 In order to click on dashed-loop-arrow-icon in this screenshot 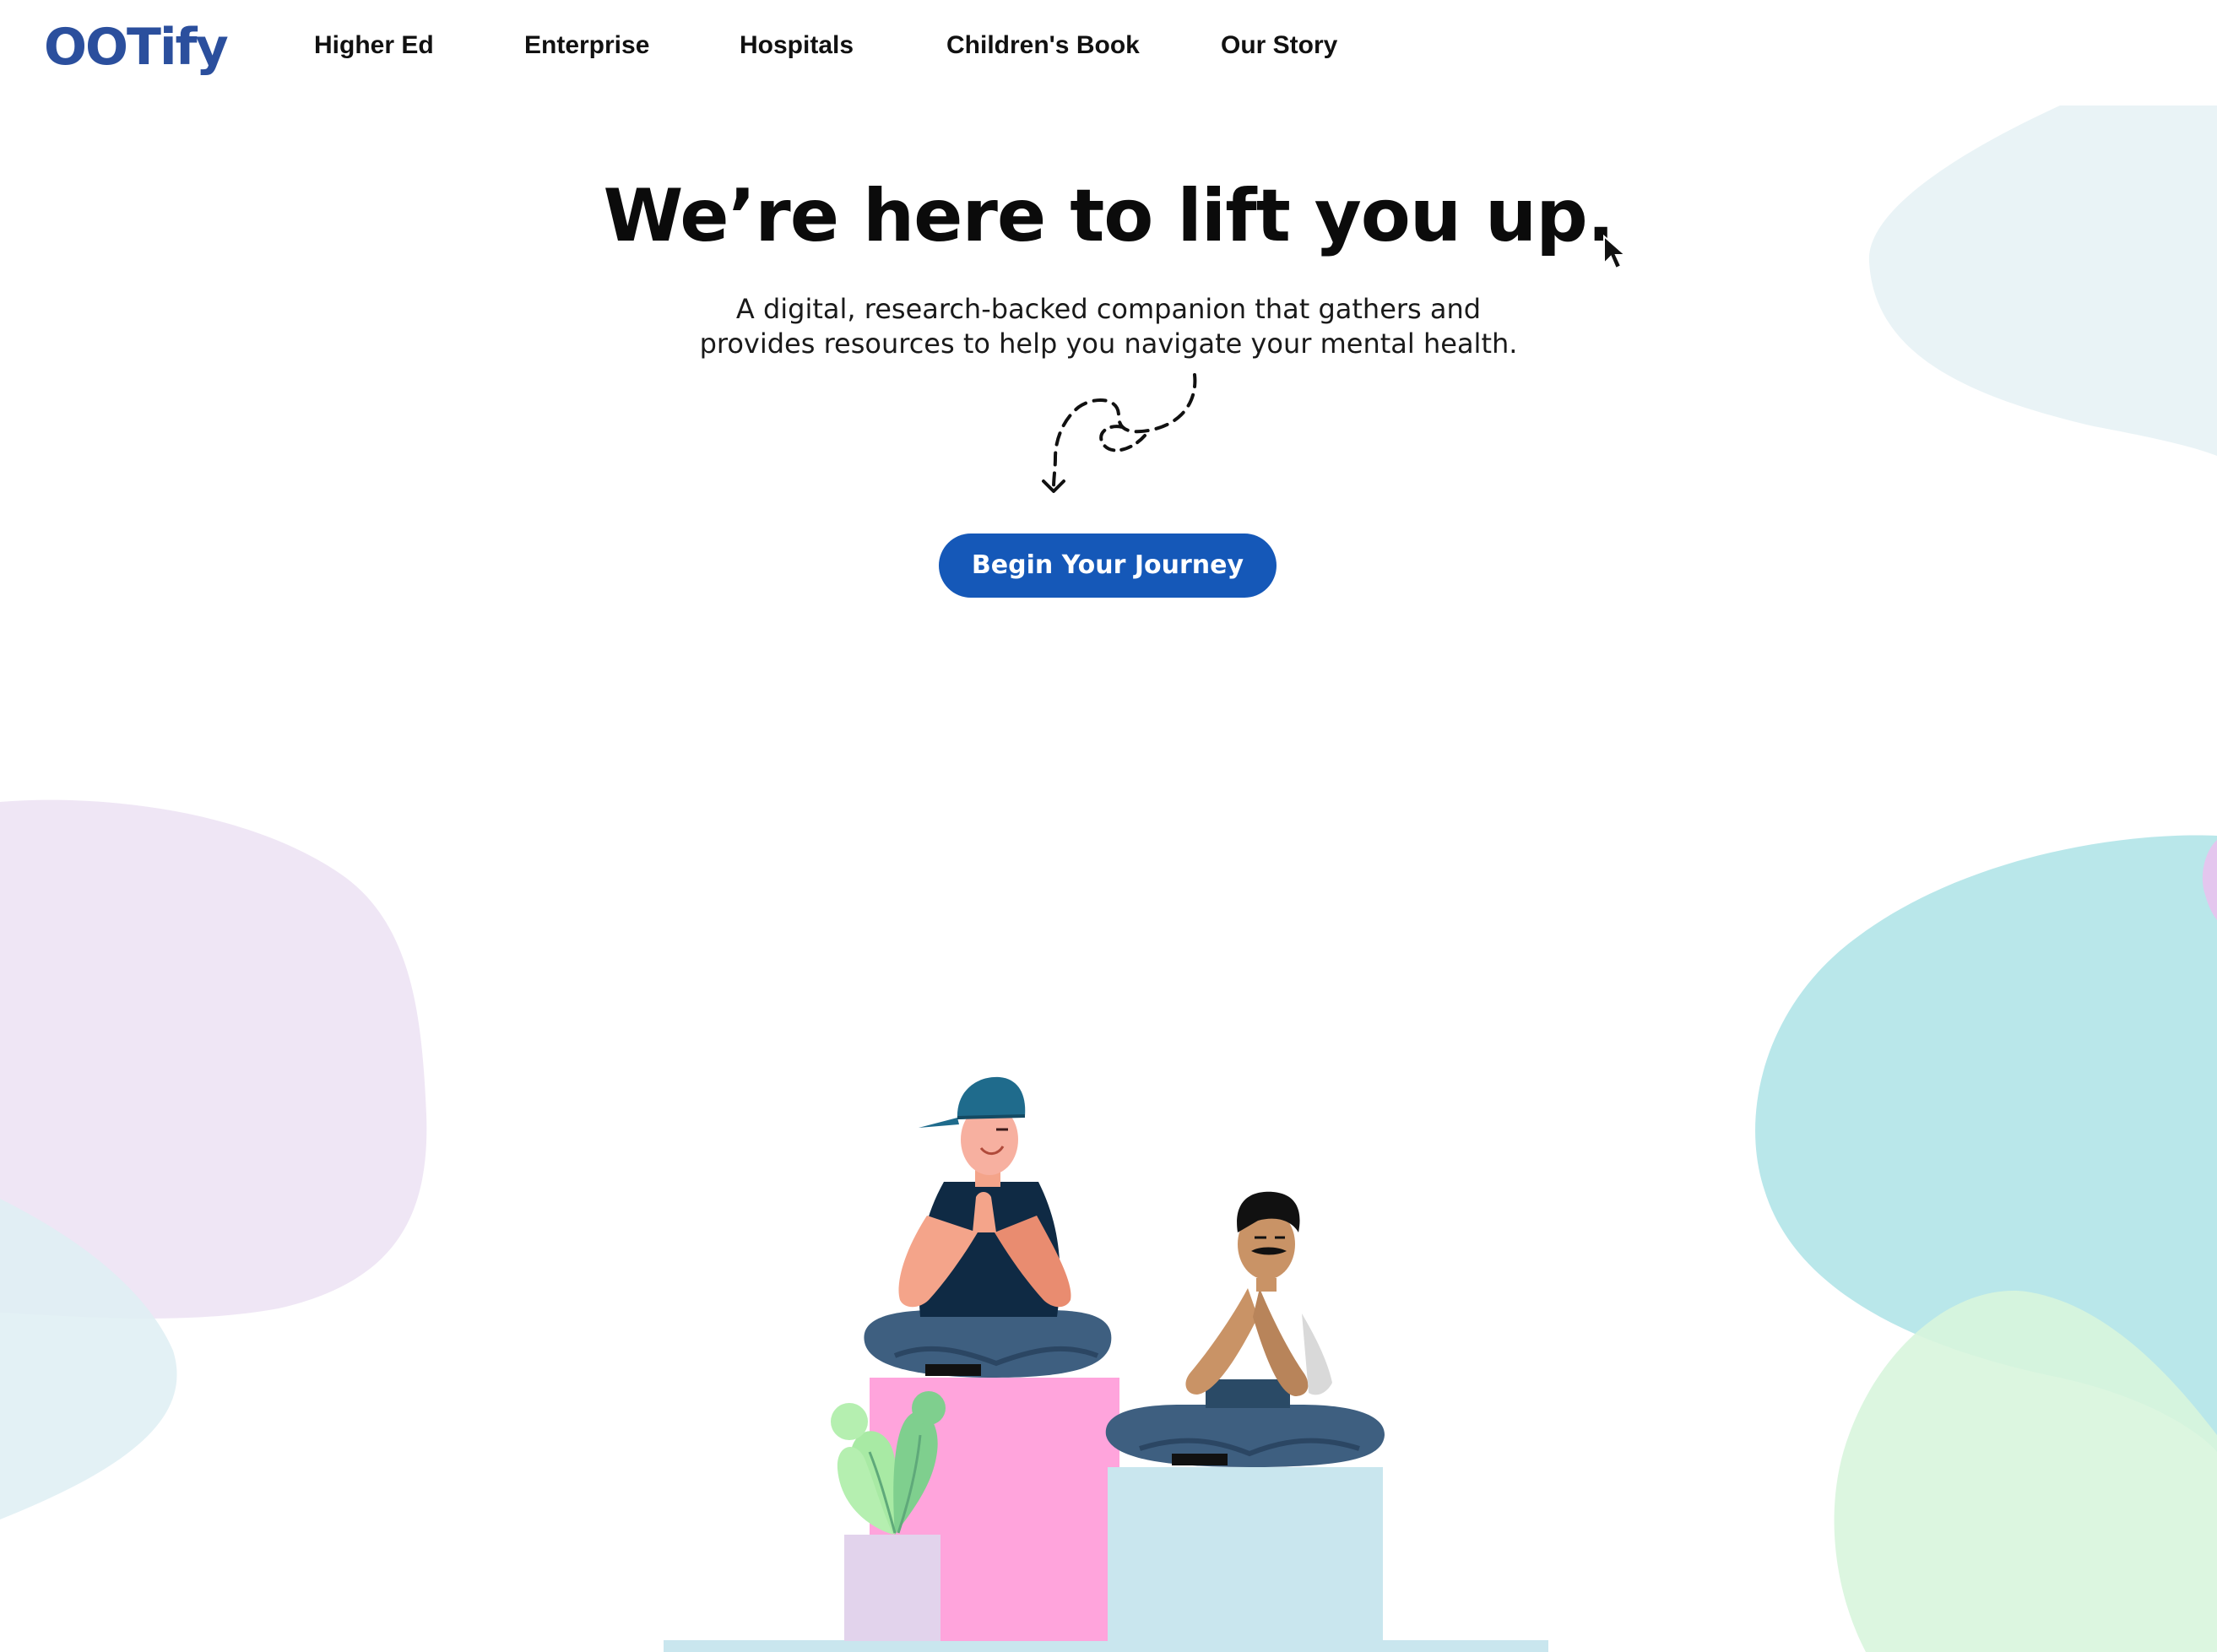, I will do `click(1119, 433)`.